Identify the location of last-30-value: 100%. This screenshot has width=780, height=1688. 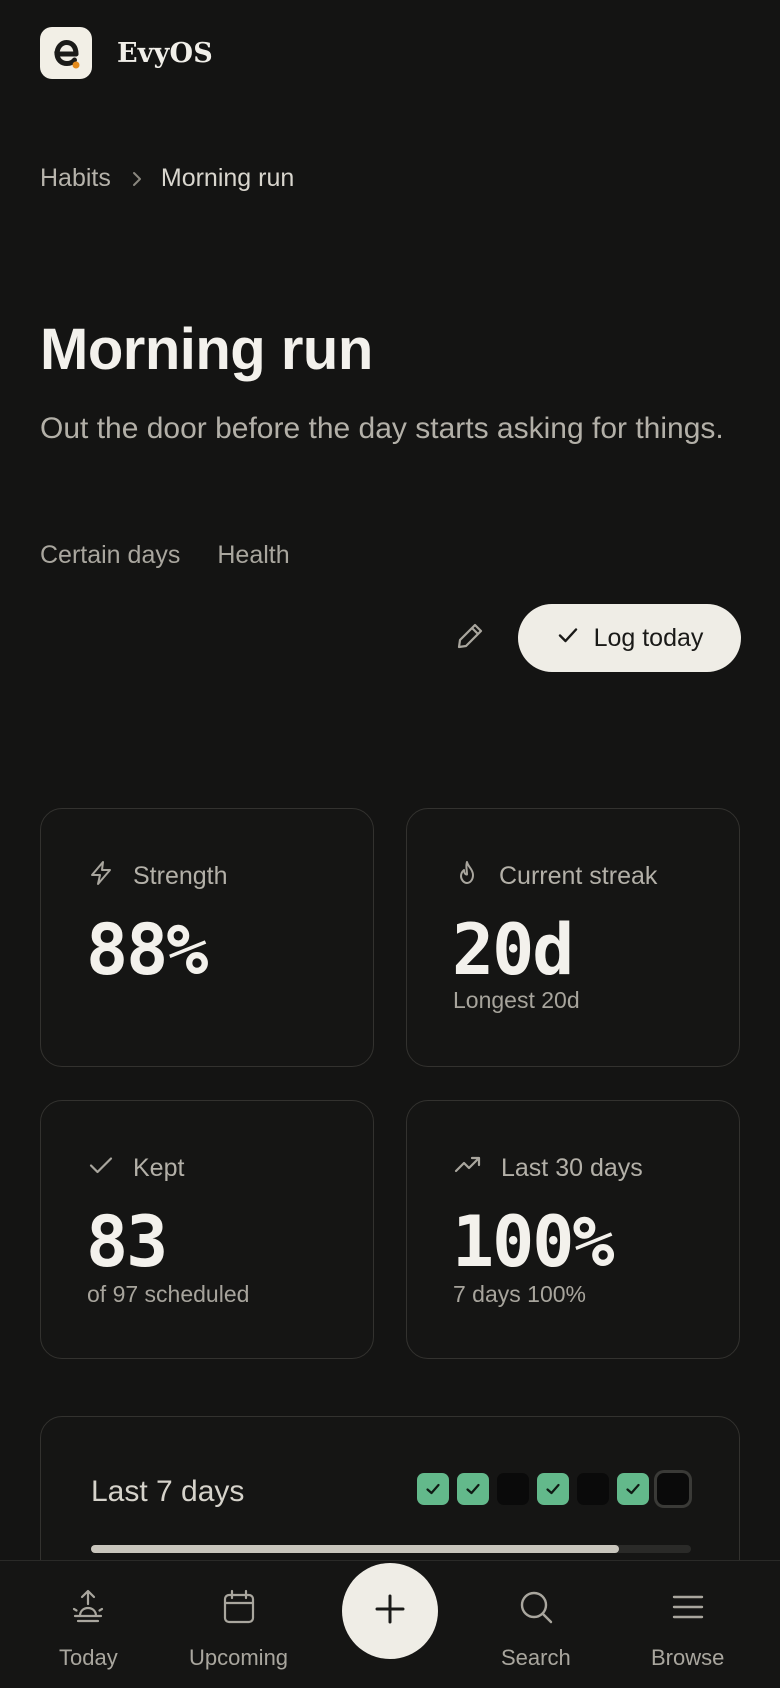
(533, 1242).